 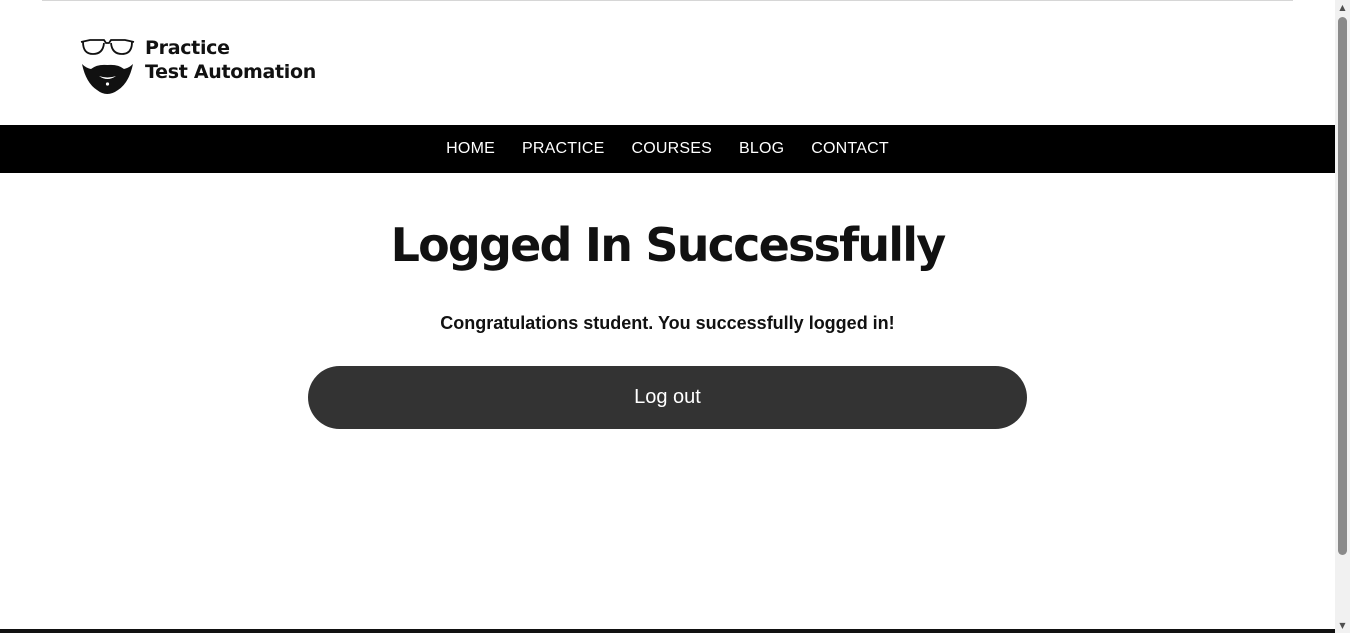 I want to click on main-navigation: HOME PRACTICE COURSES BLOG CONTACT, so click(x=667, y=149).